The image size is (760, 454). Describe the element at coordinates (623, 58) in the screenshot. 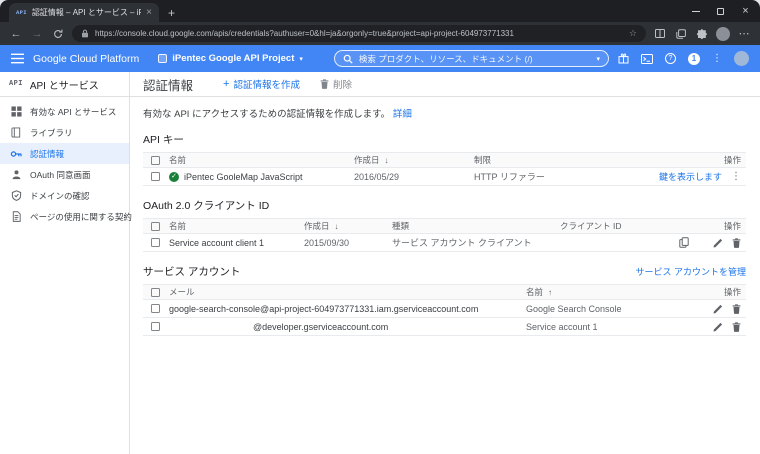

I see `gift-icon` at that location.